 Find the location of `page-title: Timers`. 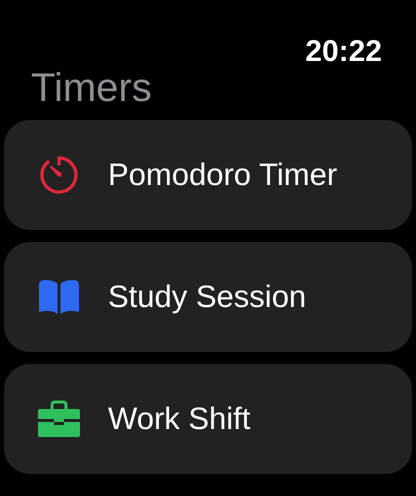

page-title: Timers is located at coordinates (91, 88).